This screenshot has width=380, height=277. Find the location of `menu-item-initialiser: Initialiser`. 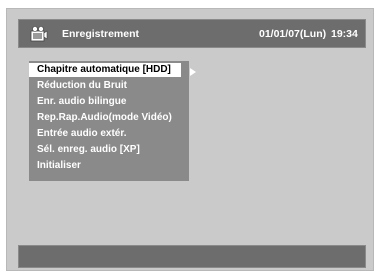

menu-item-initialiser: Initialiser is located at coordinates (109, 166).